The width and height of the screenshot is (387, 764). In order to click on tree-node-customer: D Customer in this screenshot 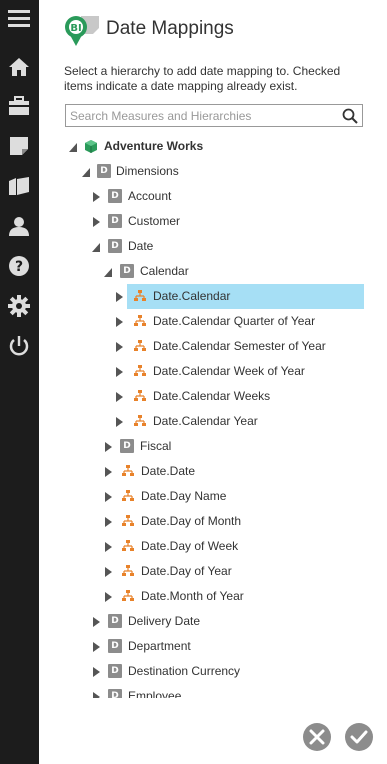, I will do `click(213, 221)`.